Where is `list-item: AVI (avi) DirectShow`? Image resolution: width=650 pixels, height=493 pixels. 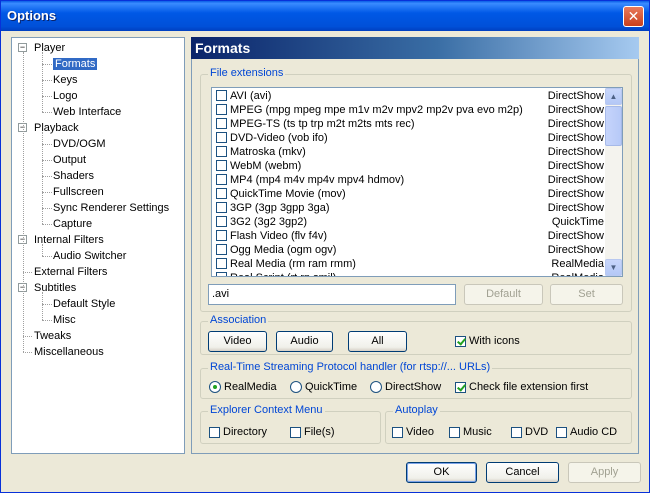 list-item: AVI (avi) DirectShow is located at coordinates (409, 96).